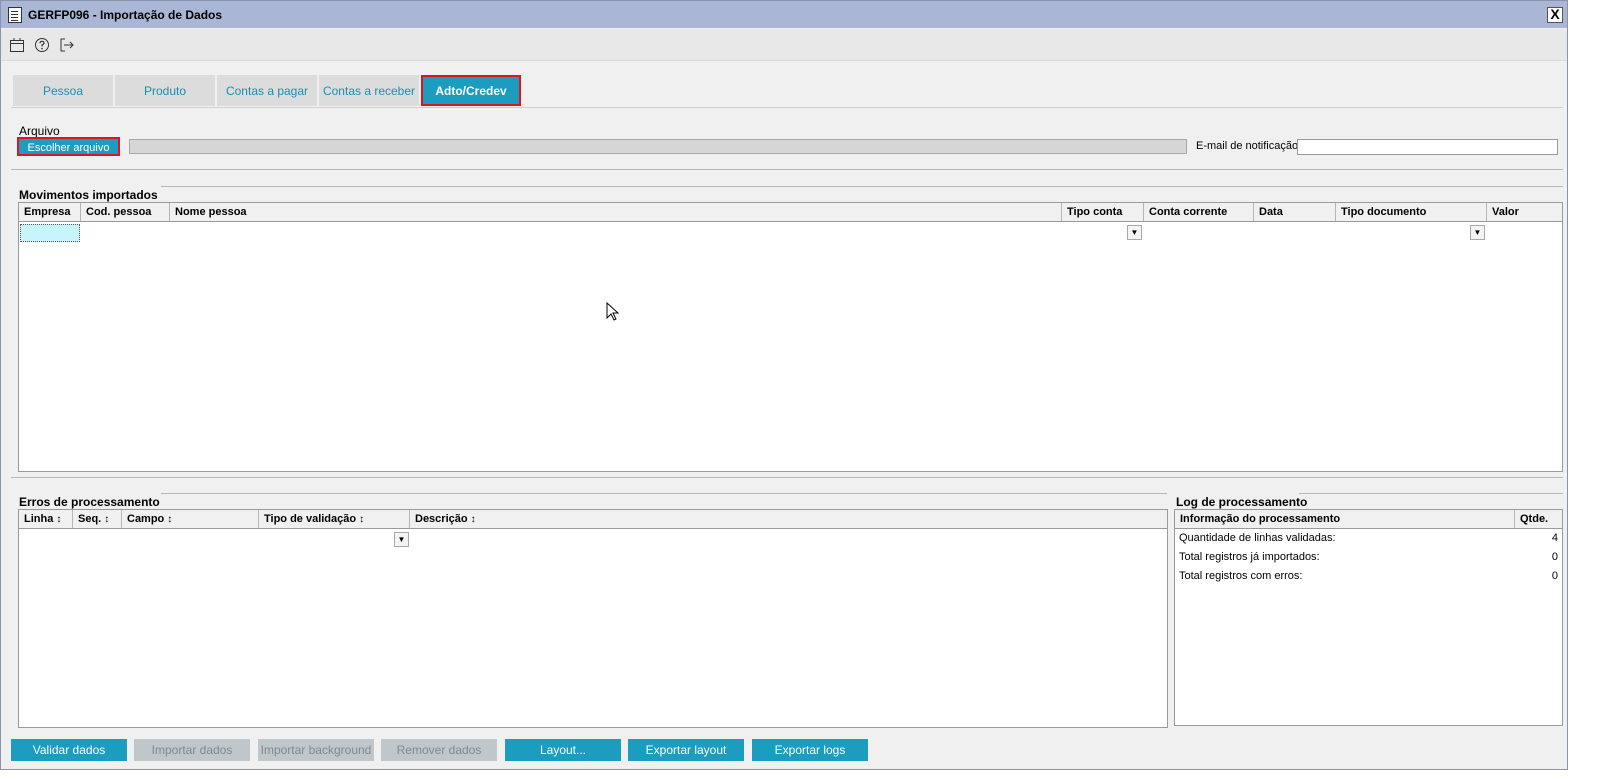 The width and height of the screenshot is (1599, 782). Describe the element at coordinates (810, 750) in the screenshot. I see `export-logs-button: Exportar logs` at that location.